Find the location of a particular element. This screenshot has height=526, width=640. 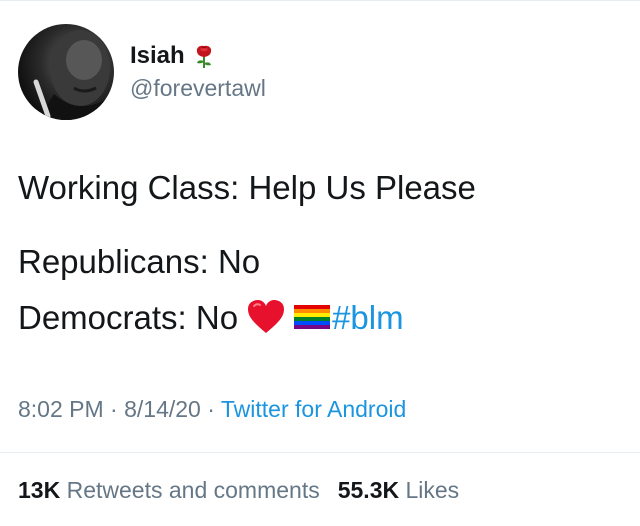

tweet-date: 8/14/20 is located at coordinates (162, 409).